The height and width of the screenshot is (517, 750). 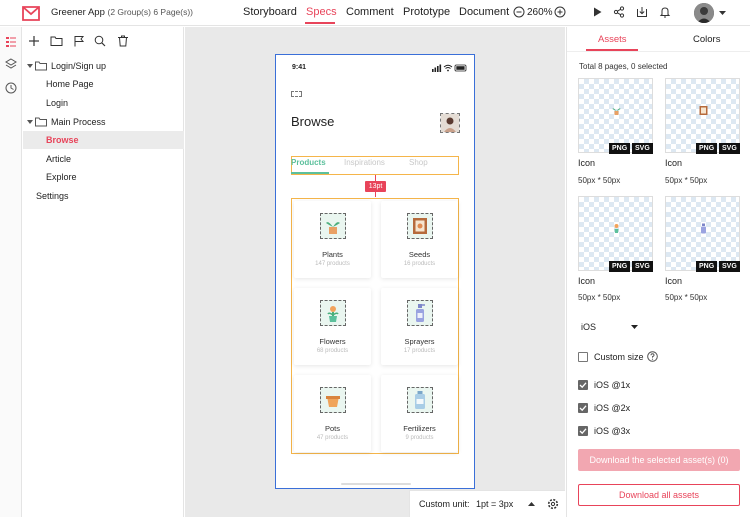 What do you see at coordinates (419, 413) in the screenshot?
I see `category-card-fertilizers: Fertilizers 9 products` at bounding box center [419, 413].